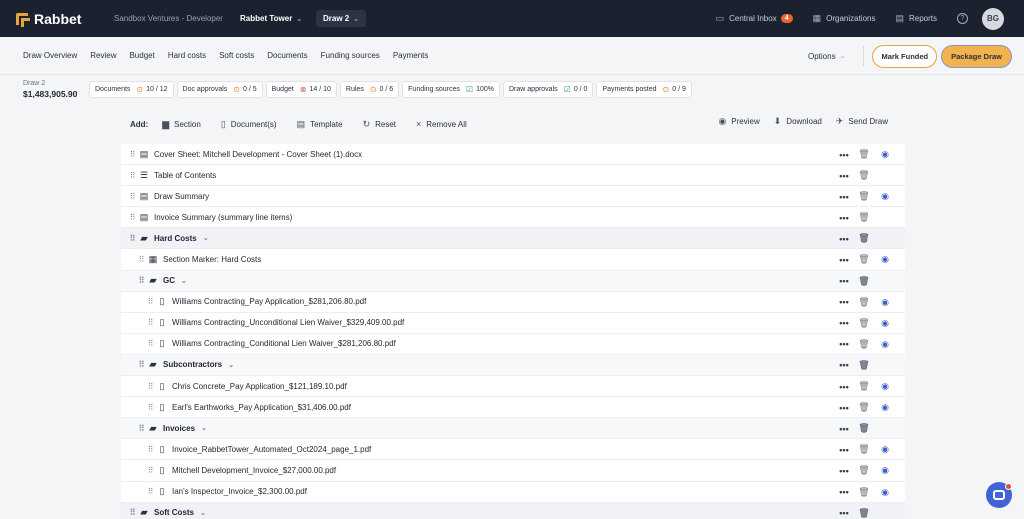 This screenshot has height=519, width=1024. Describe the element at coordinates (187, 55) in the screenshot. I see `tab-hard-costs: Hard costs` at that location.